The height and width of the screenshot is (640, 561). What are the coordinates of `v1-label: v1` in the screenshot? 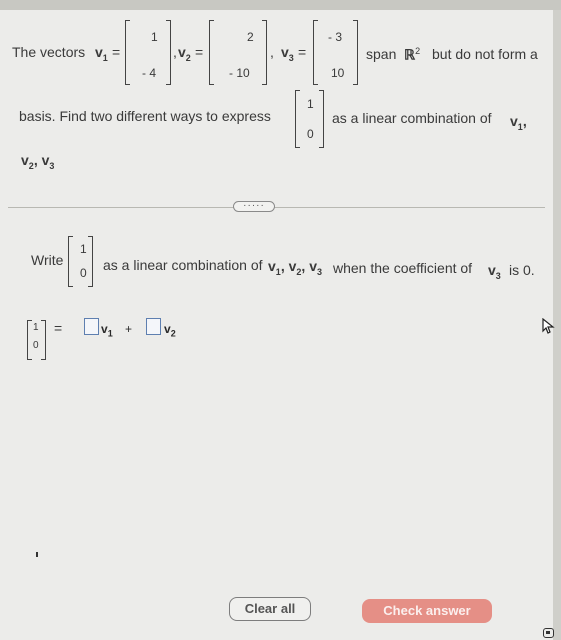 It's located at (101, 53).